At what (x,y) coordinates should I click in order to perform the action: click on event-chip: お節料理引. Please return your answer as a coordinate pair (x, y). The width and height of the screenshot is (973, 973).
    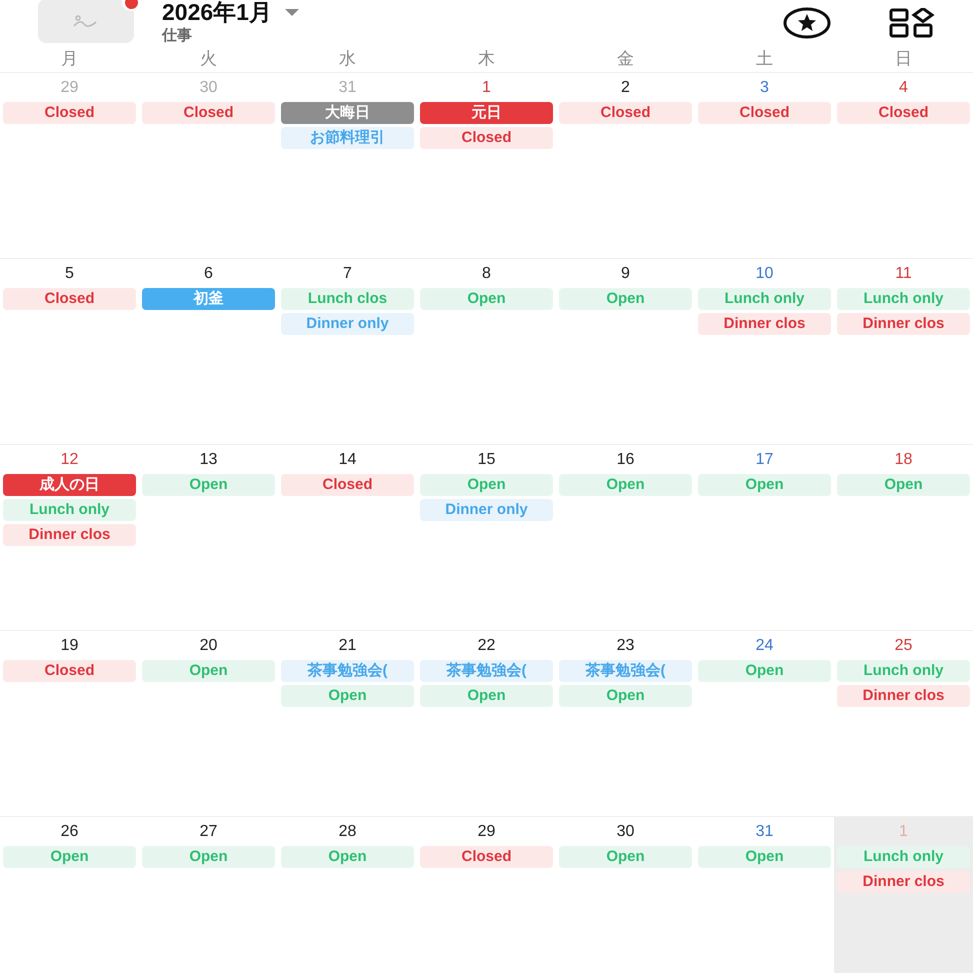
    Looking at the image, I should click on (347, 137).